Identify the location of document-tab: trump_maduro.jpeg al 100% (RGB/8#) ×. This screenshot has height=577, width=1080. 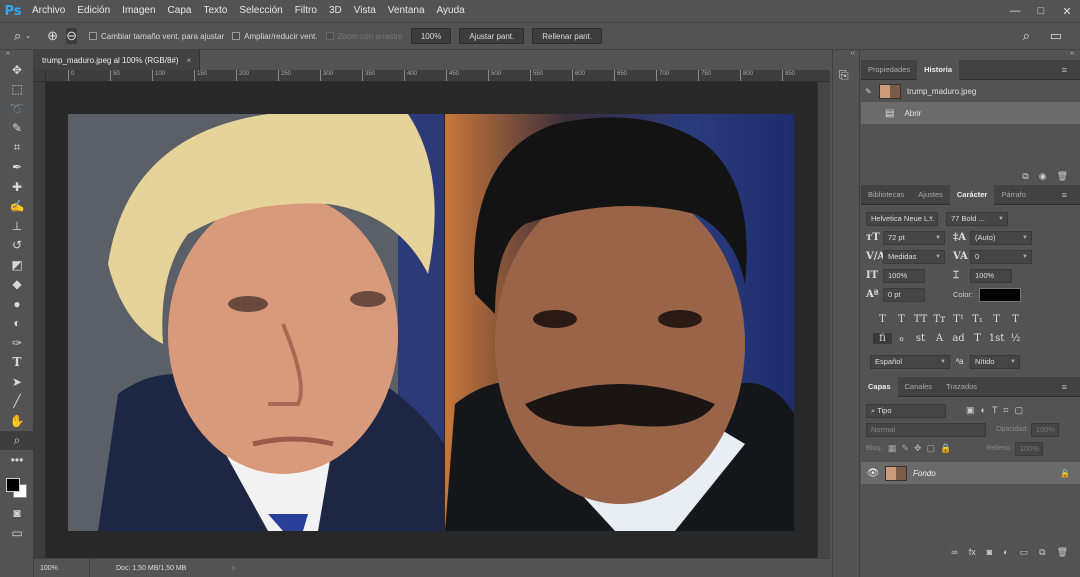
(117, 60).